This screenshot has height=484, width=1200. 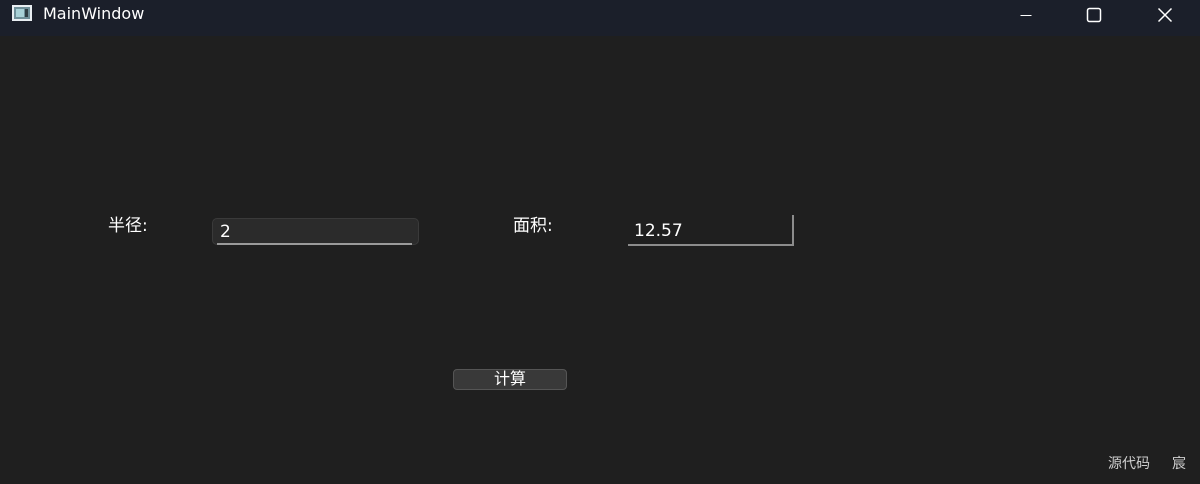 I want to click on extra-text: 宸, so click(x=1179, y=464).